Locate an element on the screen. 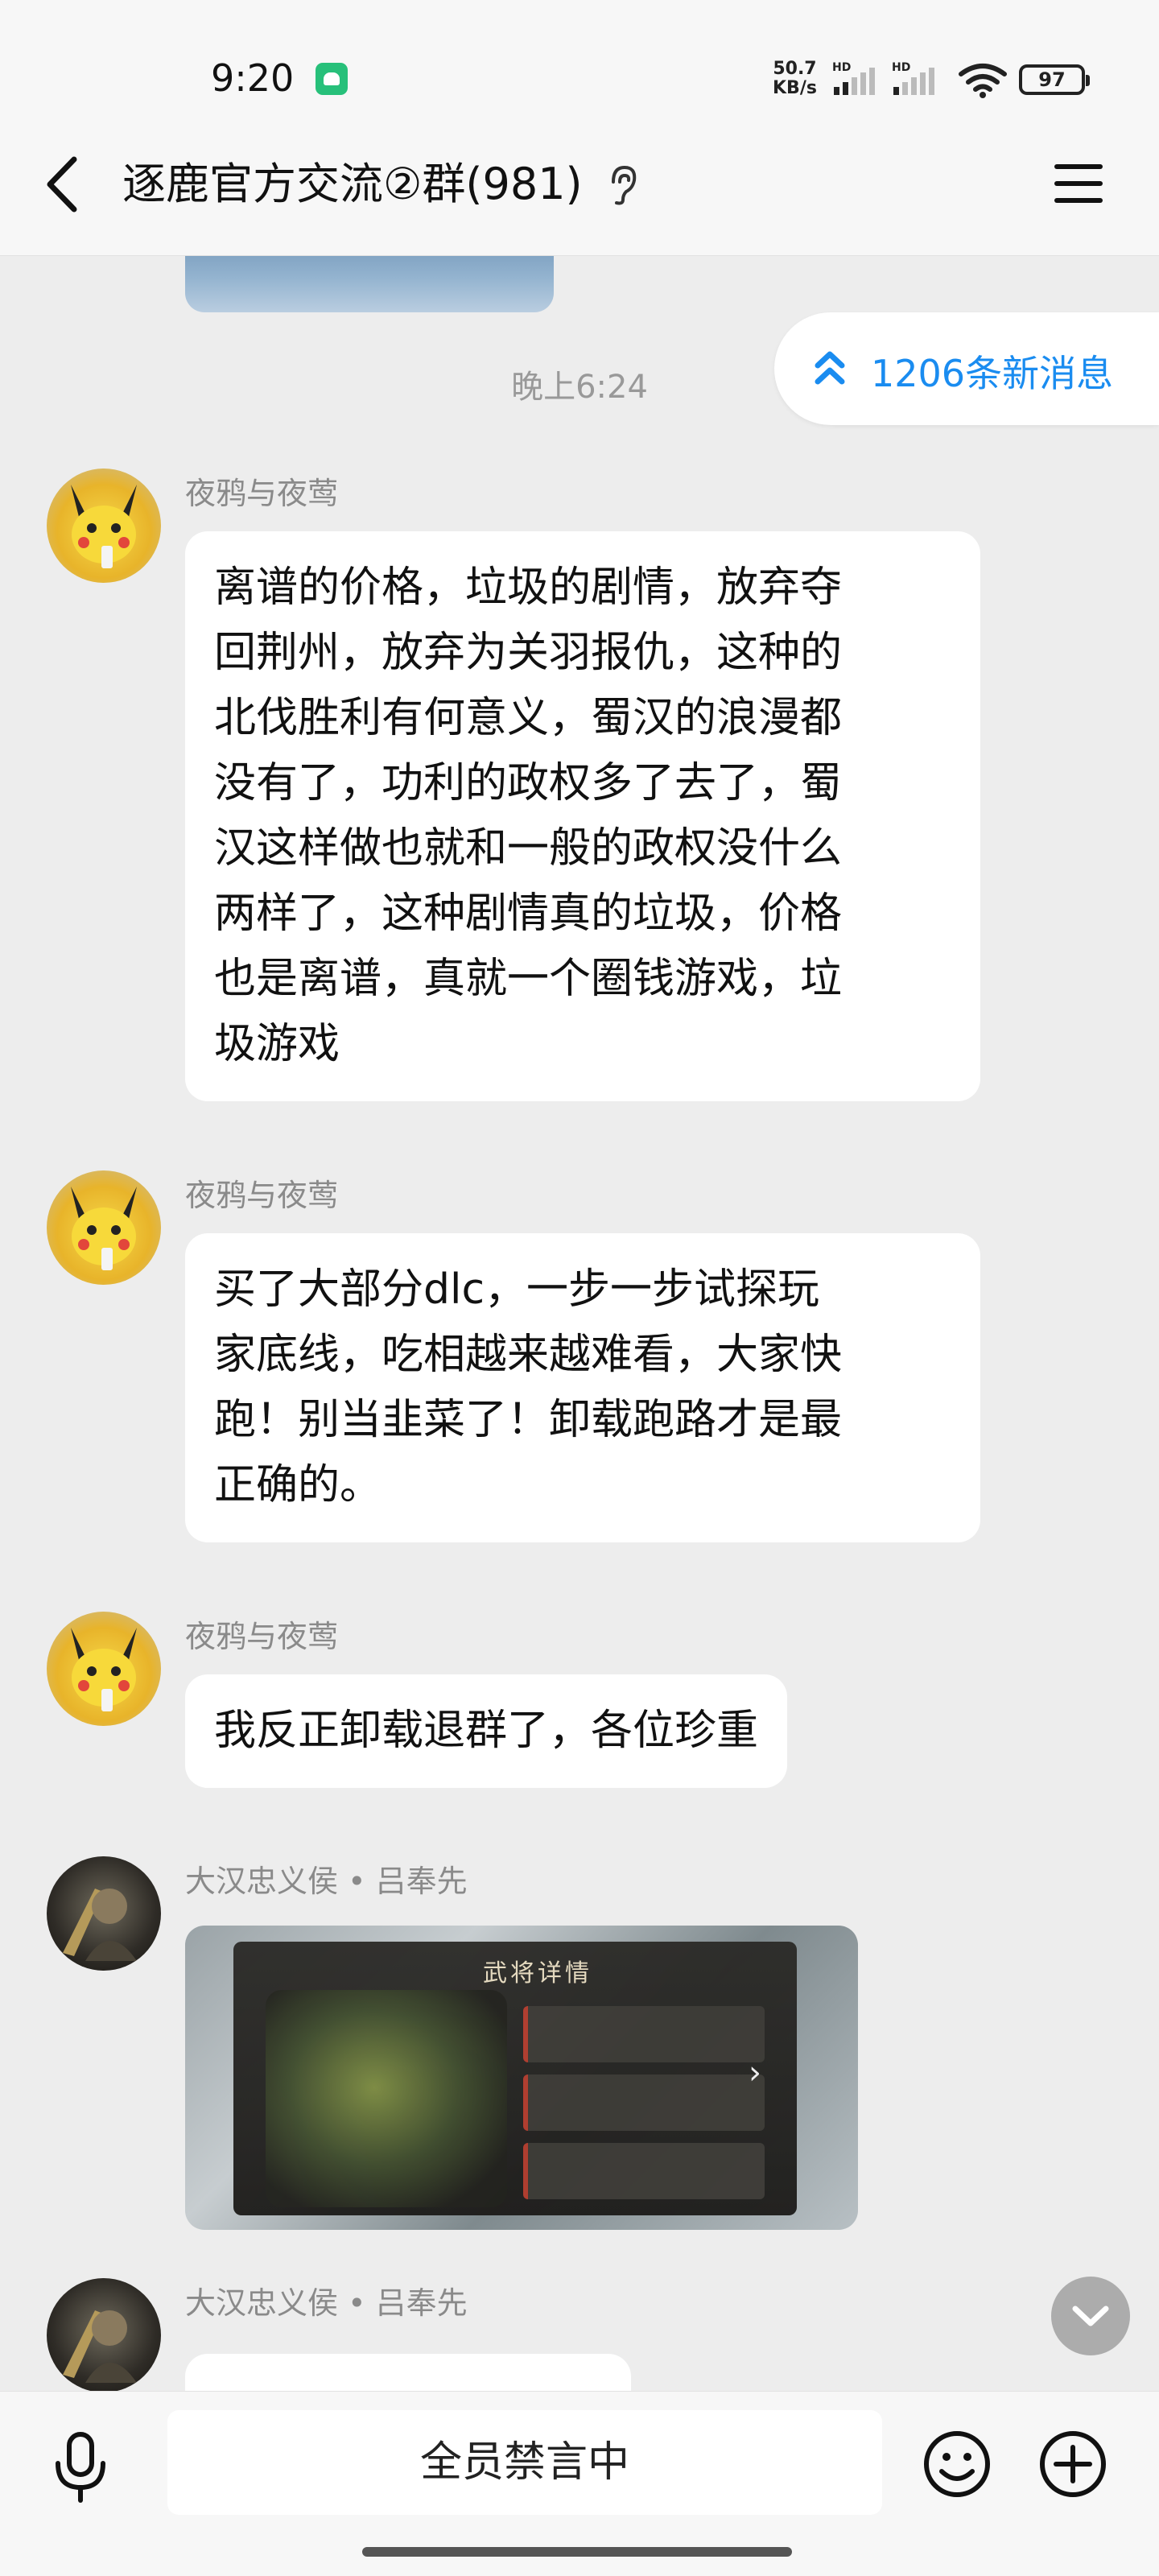 The image size is (1159, 2576). message-line: 两样了，这种剧情真的垃圾，价格 is located at coordinates (528, 914).